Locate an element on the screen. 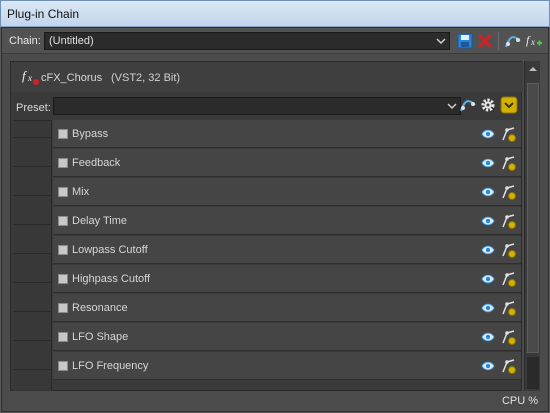 This screenshot has width=550, height=413. fx-logo-icon: f x is located at coordinates (30, 76).